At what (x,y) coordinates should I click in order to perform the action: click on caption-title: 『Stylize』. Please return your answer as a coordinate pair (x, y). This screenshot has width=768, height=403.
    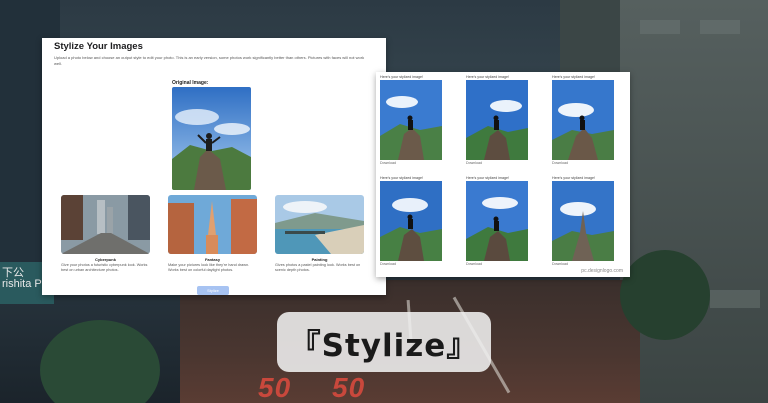
    Looking at the image, I should click on (384, 342).